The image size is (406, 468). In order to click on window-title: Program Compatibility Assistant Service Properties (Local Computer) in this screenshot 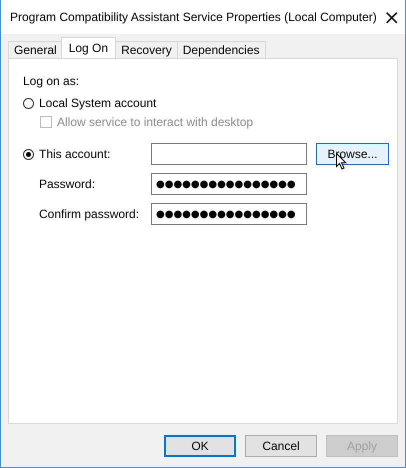, I will do `click(193, 17)`.